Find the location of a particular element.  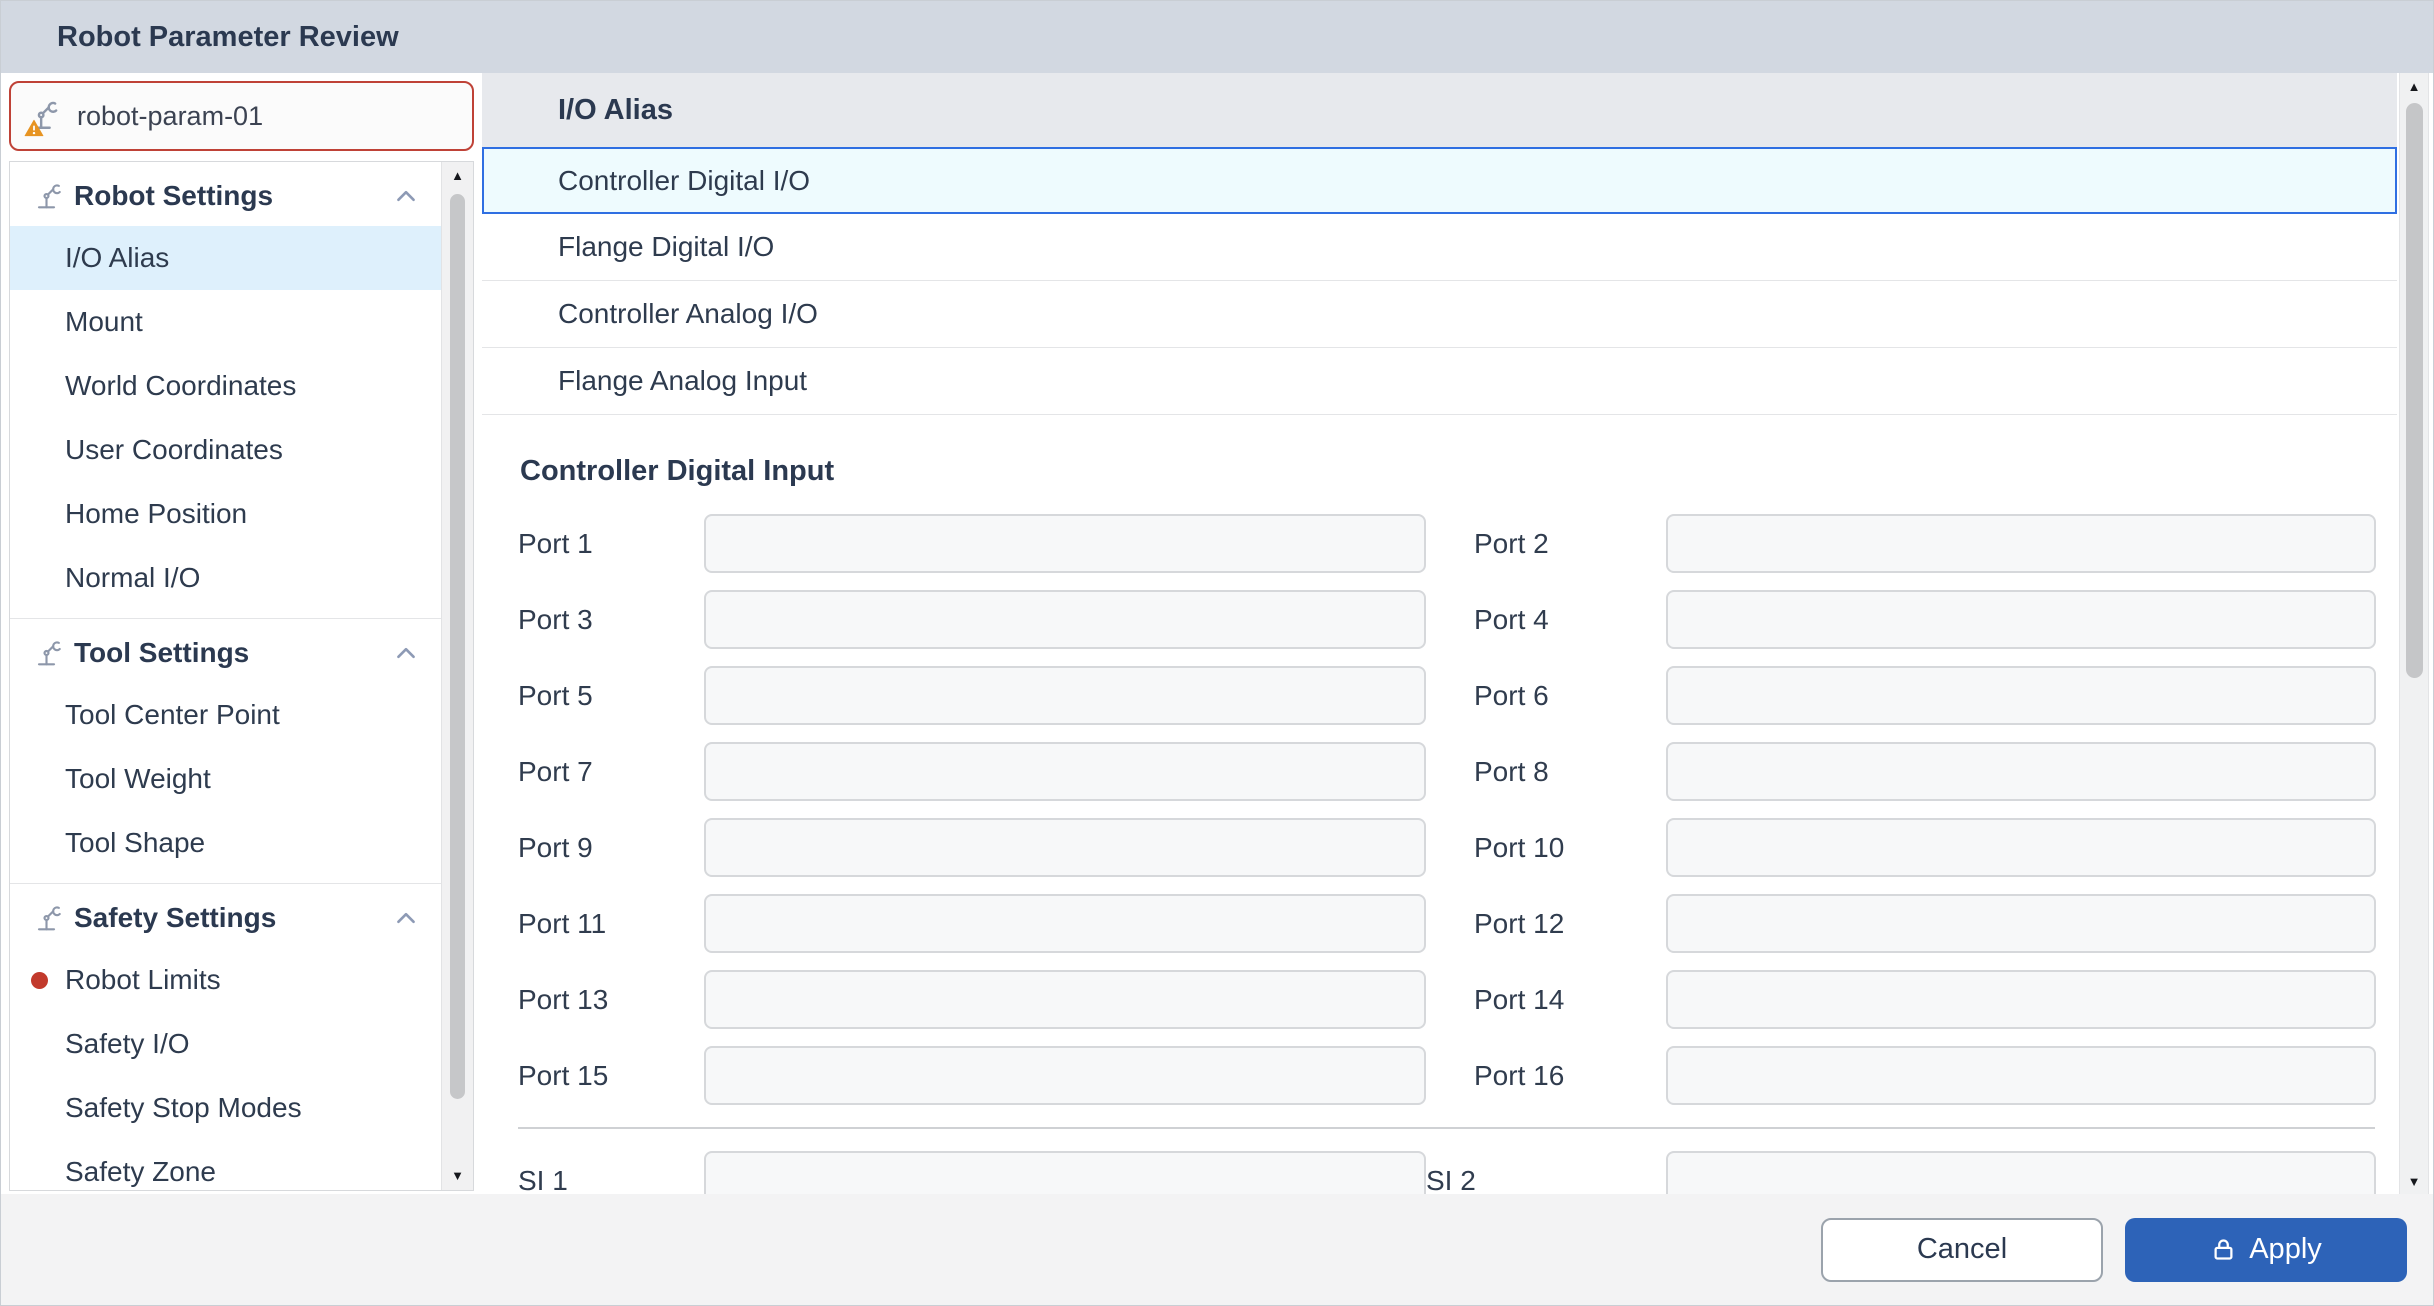

si-1-label: SI 1 is located at coordinates (543, 1180).